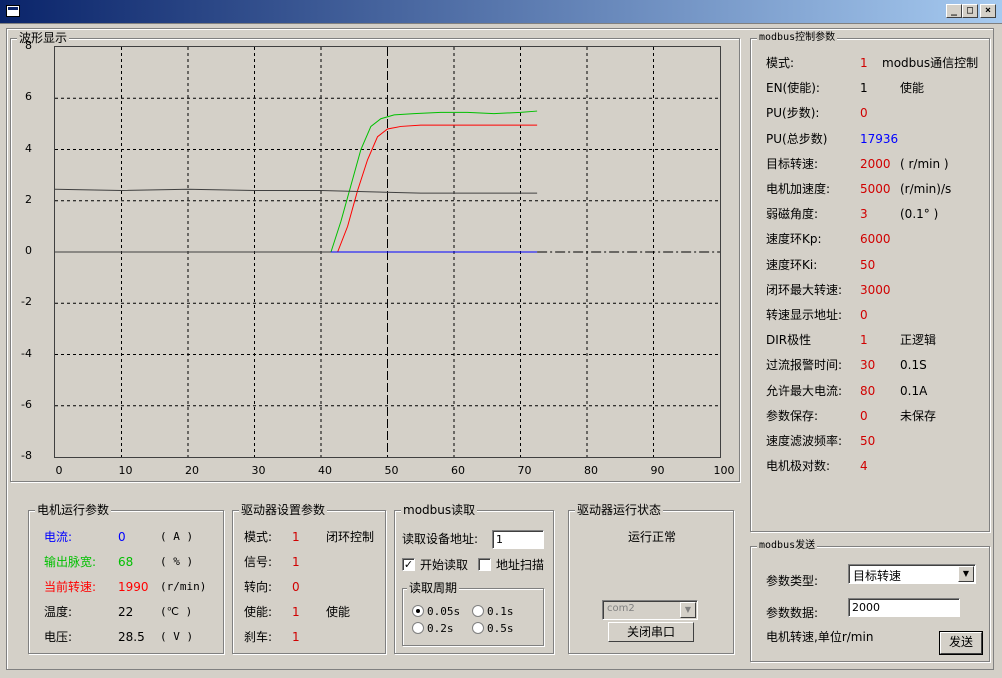 This screenshot has height=678, width=1002. Describe the element at coordinates (780, 63) in the screenshot. I see `modbus-param-label: 模式:` at that location.